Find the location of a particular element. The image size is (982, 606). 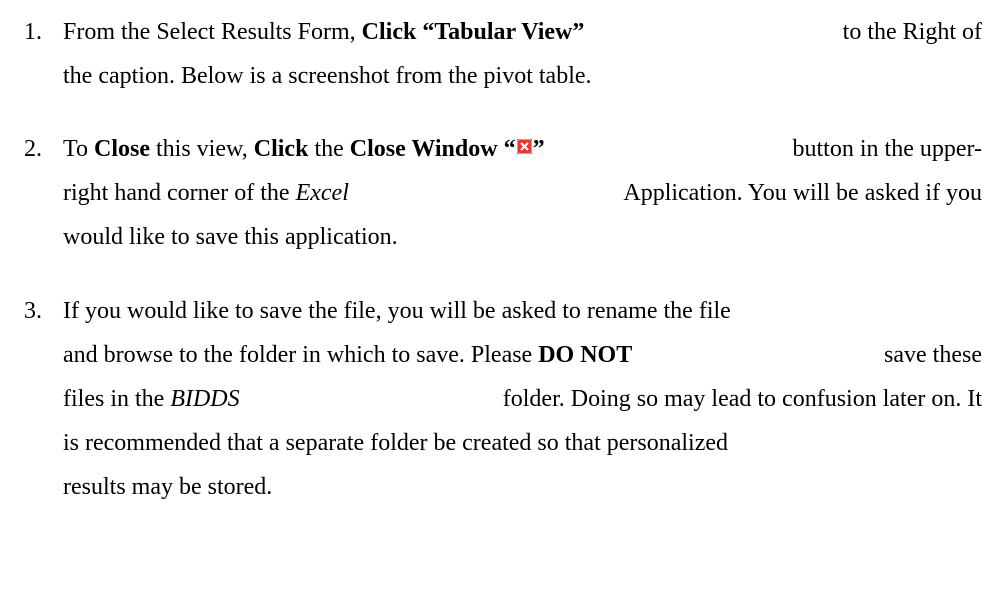

text-run: this view, is located at coordinates (201, 149).